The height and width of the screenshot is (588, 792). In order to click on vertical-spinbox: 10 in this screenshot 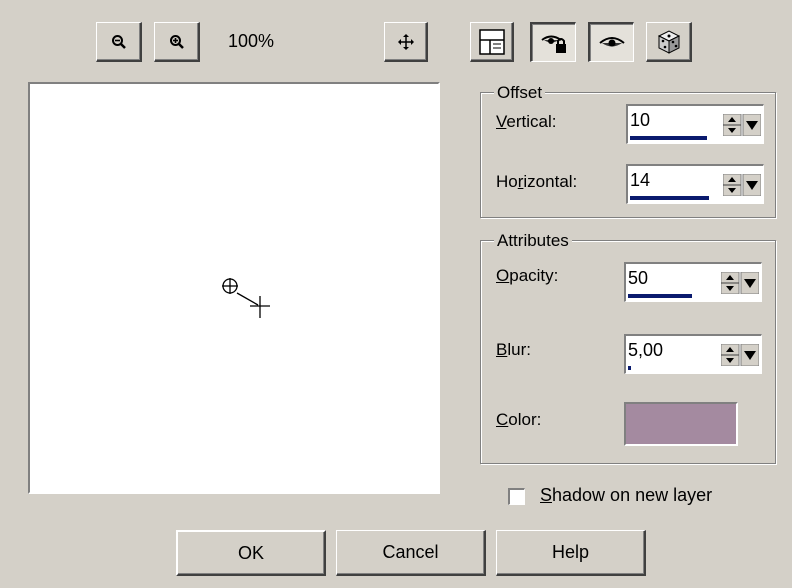, I will do `click(695, 124)`.